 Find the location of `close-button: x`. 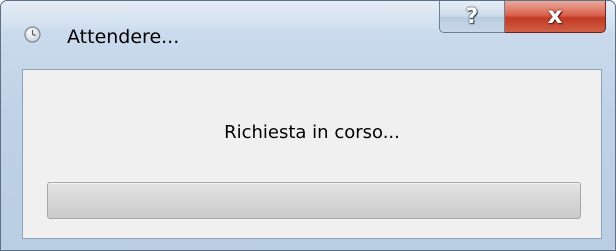

close-button: x is located at coordinates (555, 17).